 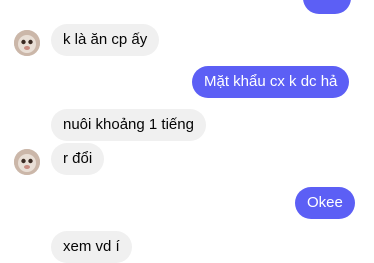 I want to click on message-text: Mặt khẩu cx k dc hả, so click(x=271, y=81).